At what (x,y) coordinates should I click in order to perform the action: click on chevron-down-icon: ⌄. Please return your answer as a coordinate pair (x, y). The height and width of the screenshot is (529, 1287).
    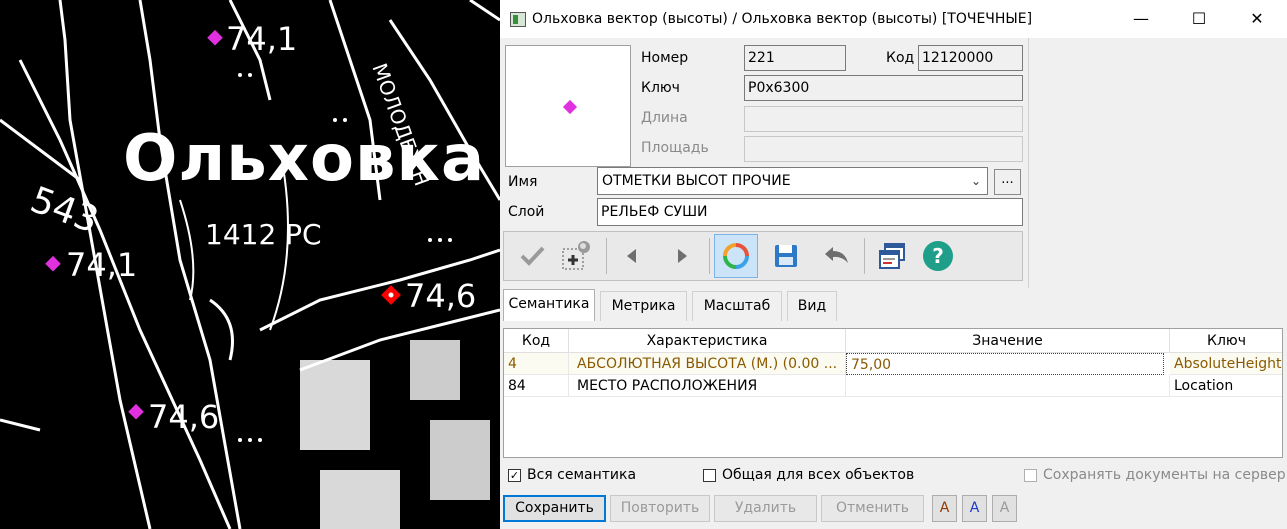
    Looking at the image, I should click on (976, 181).